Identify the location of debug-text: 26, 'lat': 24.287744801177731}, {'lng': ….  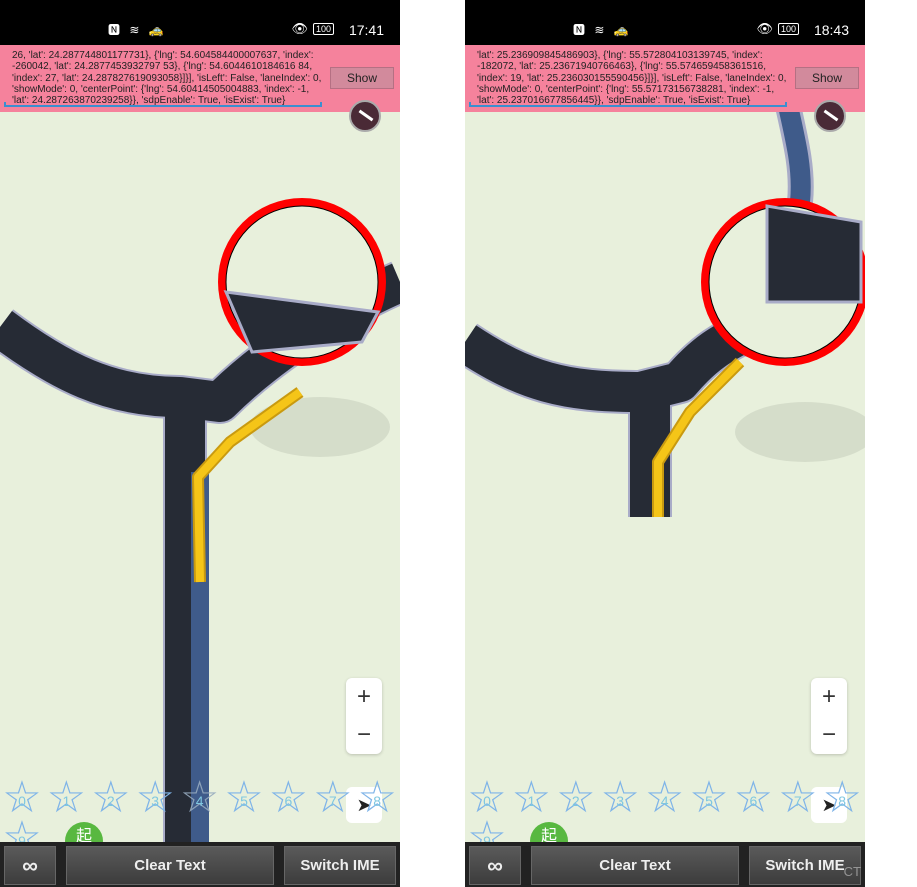
(167, 78).